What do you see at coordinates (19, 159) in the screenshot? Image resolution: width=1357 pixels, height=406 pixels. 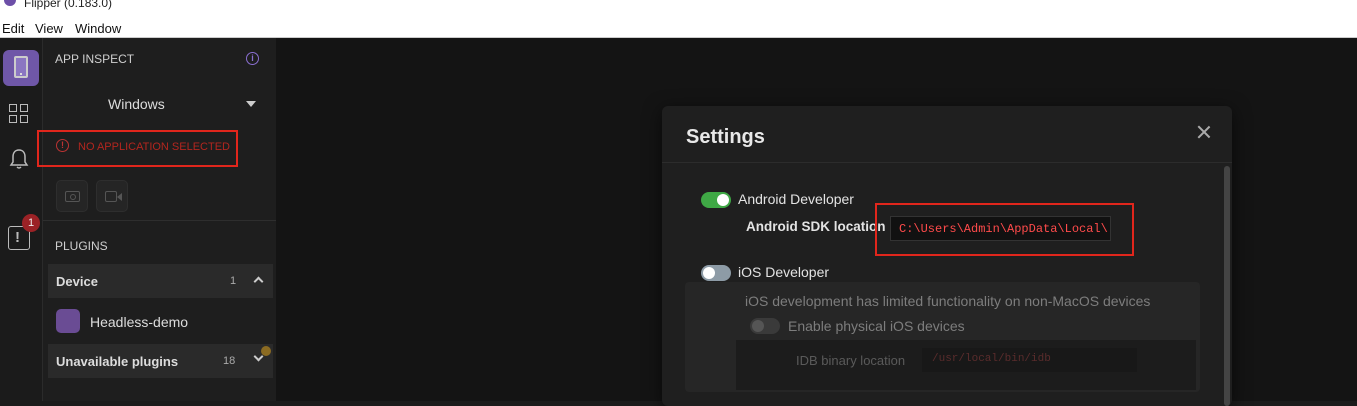 I see `bell-icon` at bounding box center [19, 159].